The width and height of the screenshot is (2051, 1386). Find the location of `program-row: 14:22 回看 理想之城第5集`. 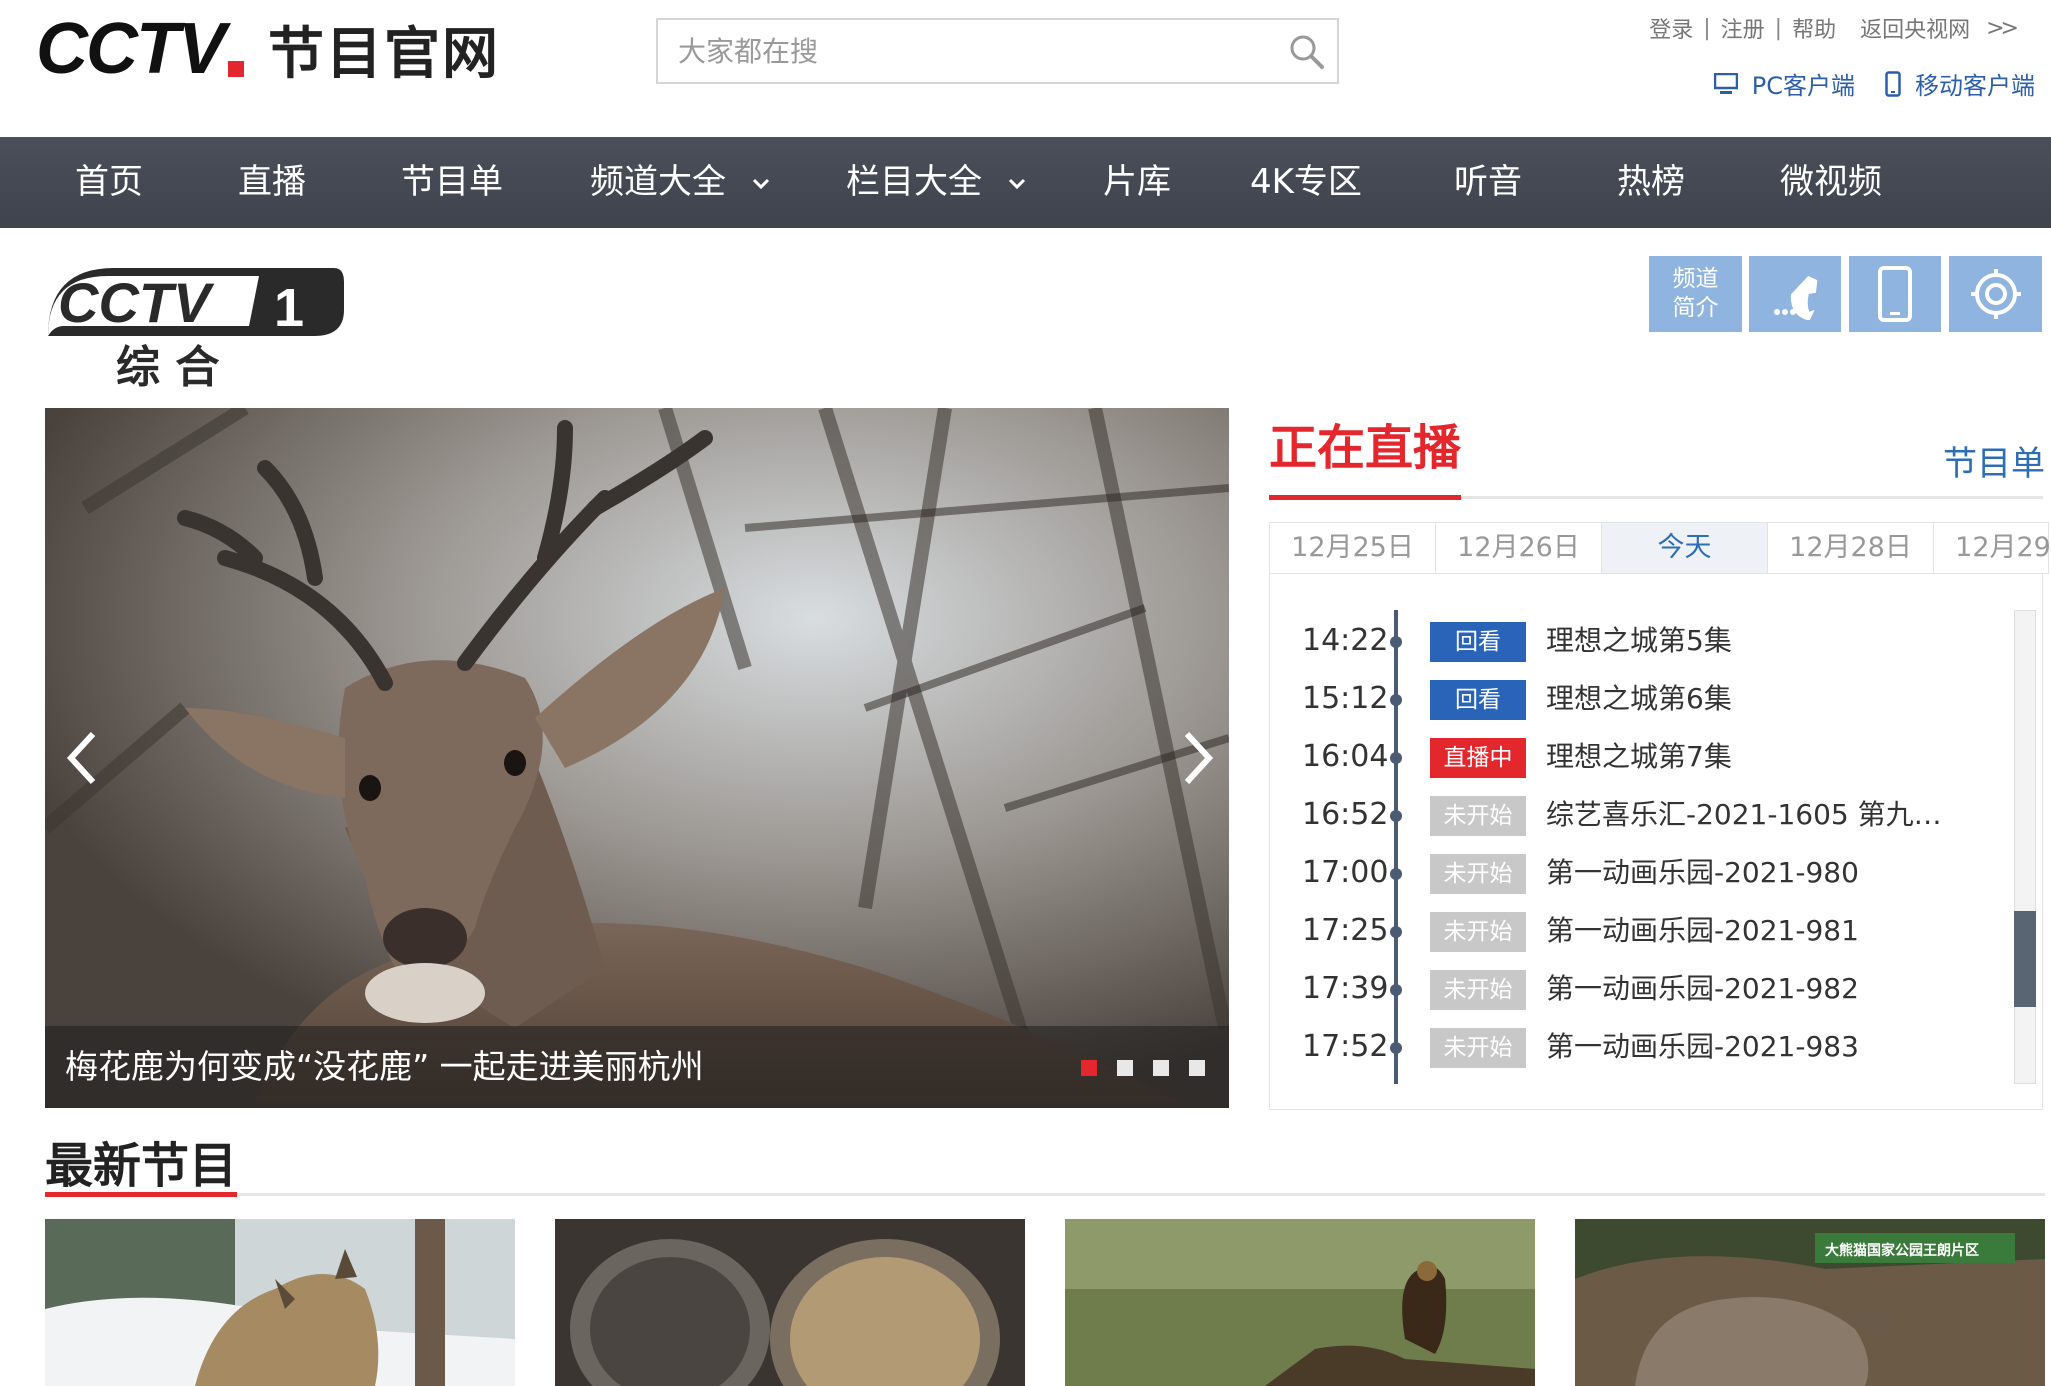

program-row: 14:22 回看 理想之城第5集 is located at coordinates (1640, 641).